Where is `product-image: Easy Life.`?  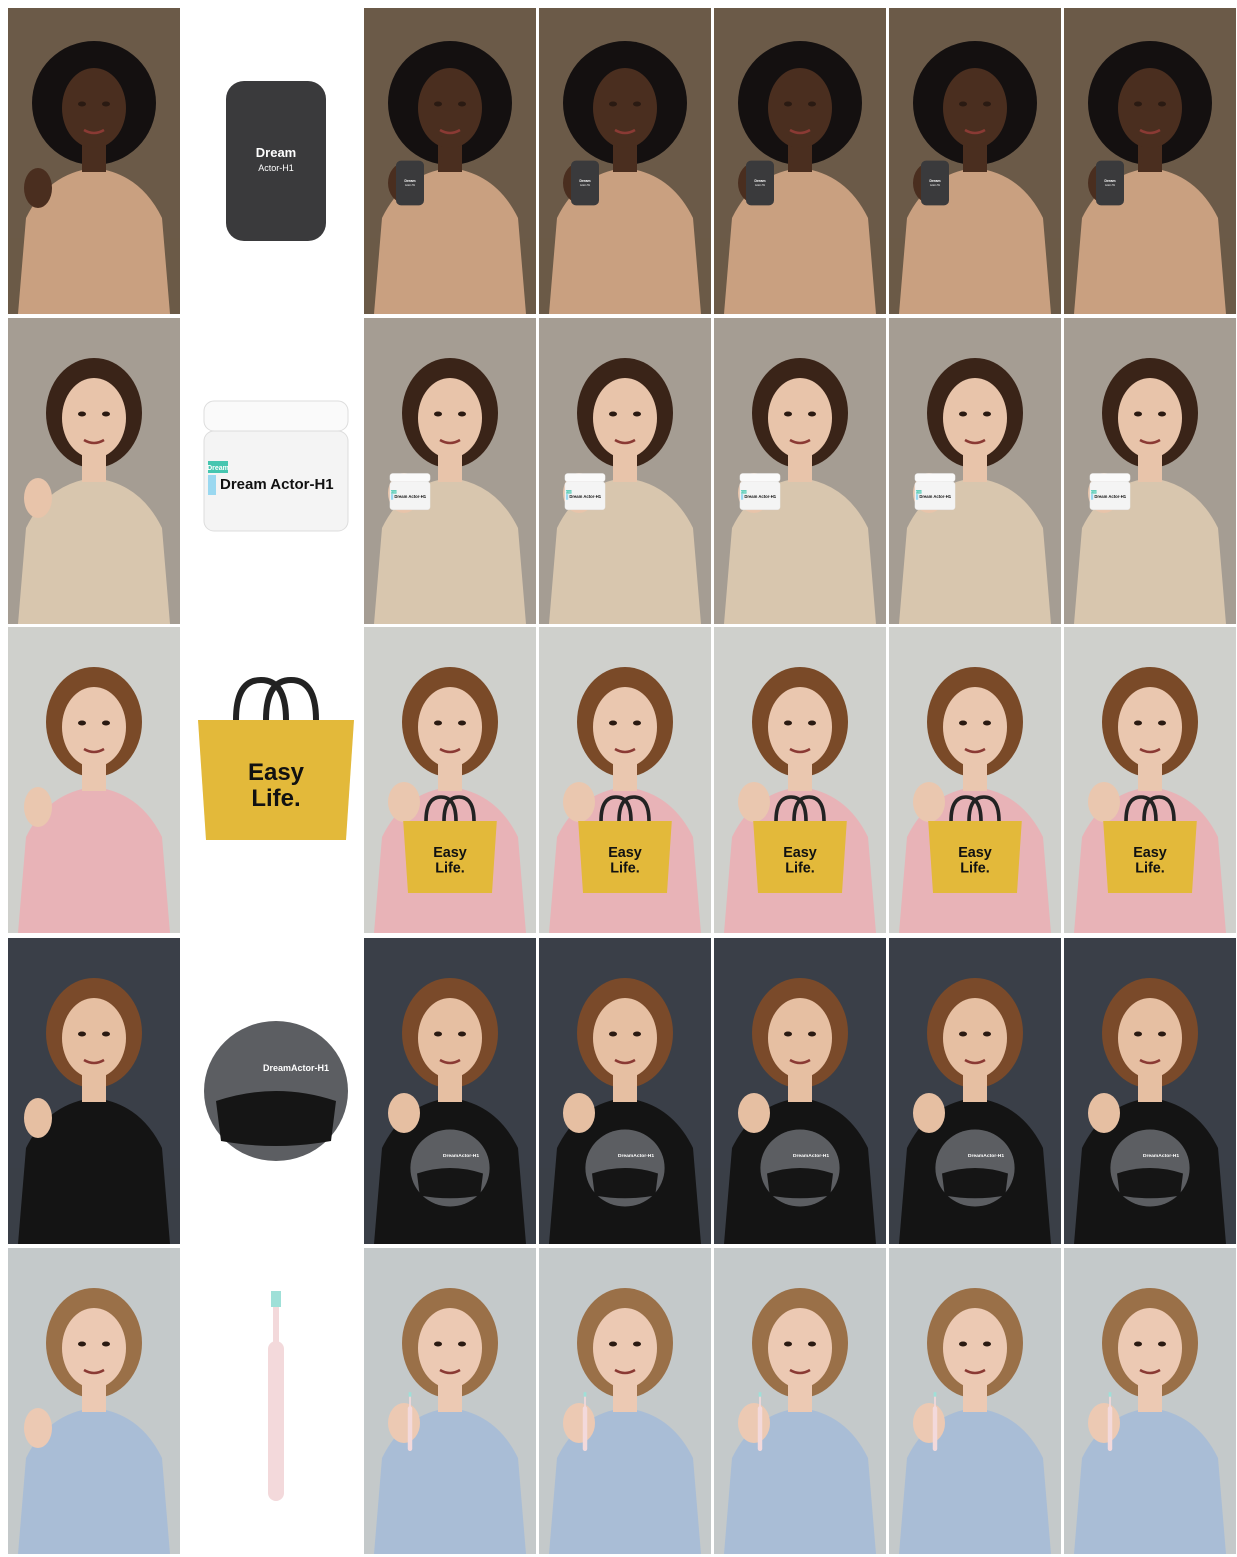
product-image: Easy Life. is located at coordinates (276, 780).